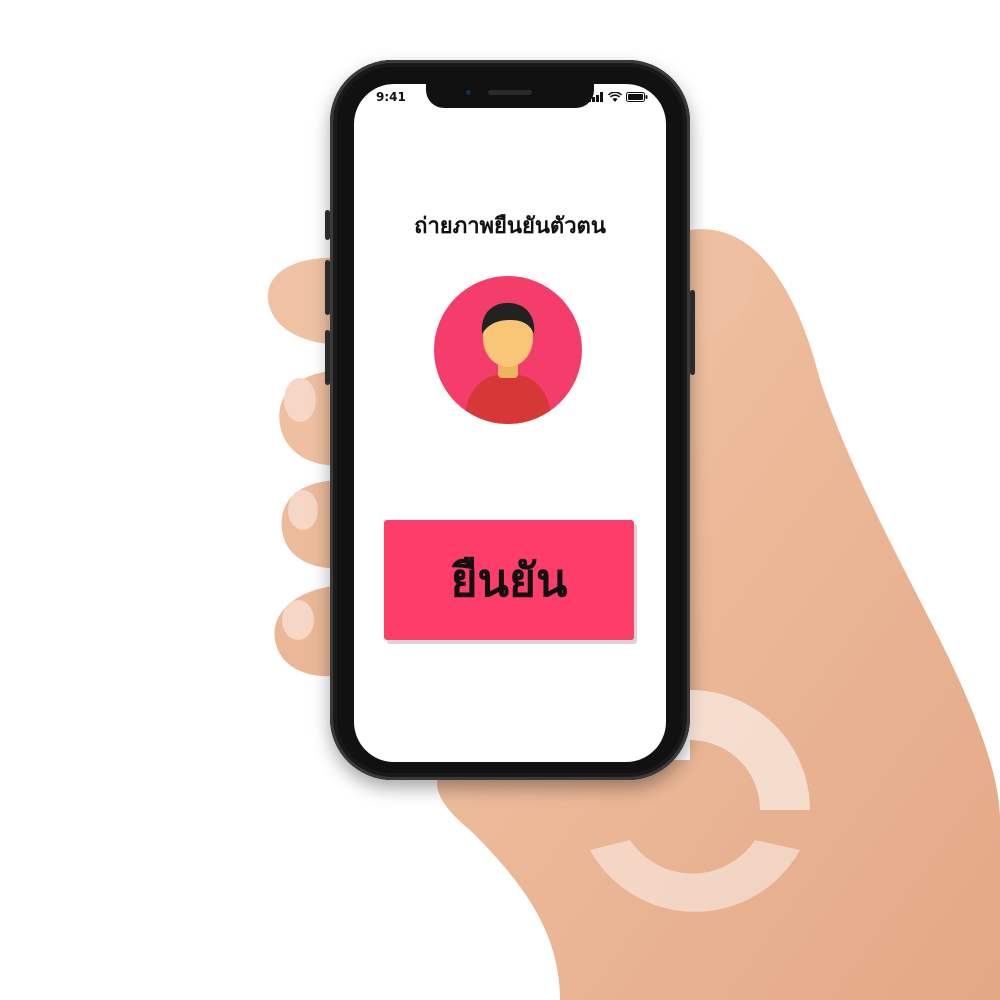  I want to click on volume-up-button, so click(327, 287).